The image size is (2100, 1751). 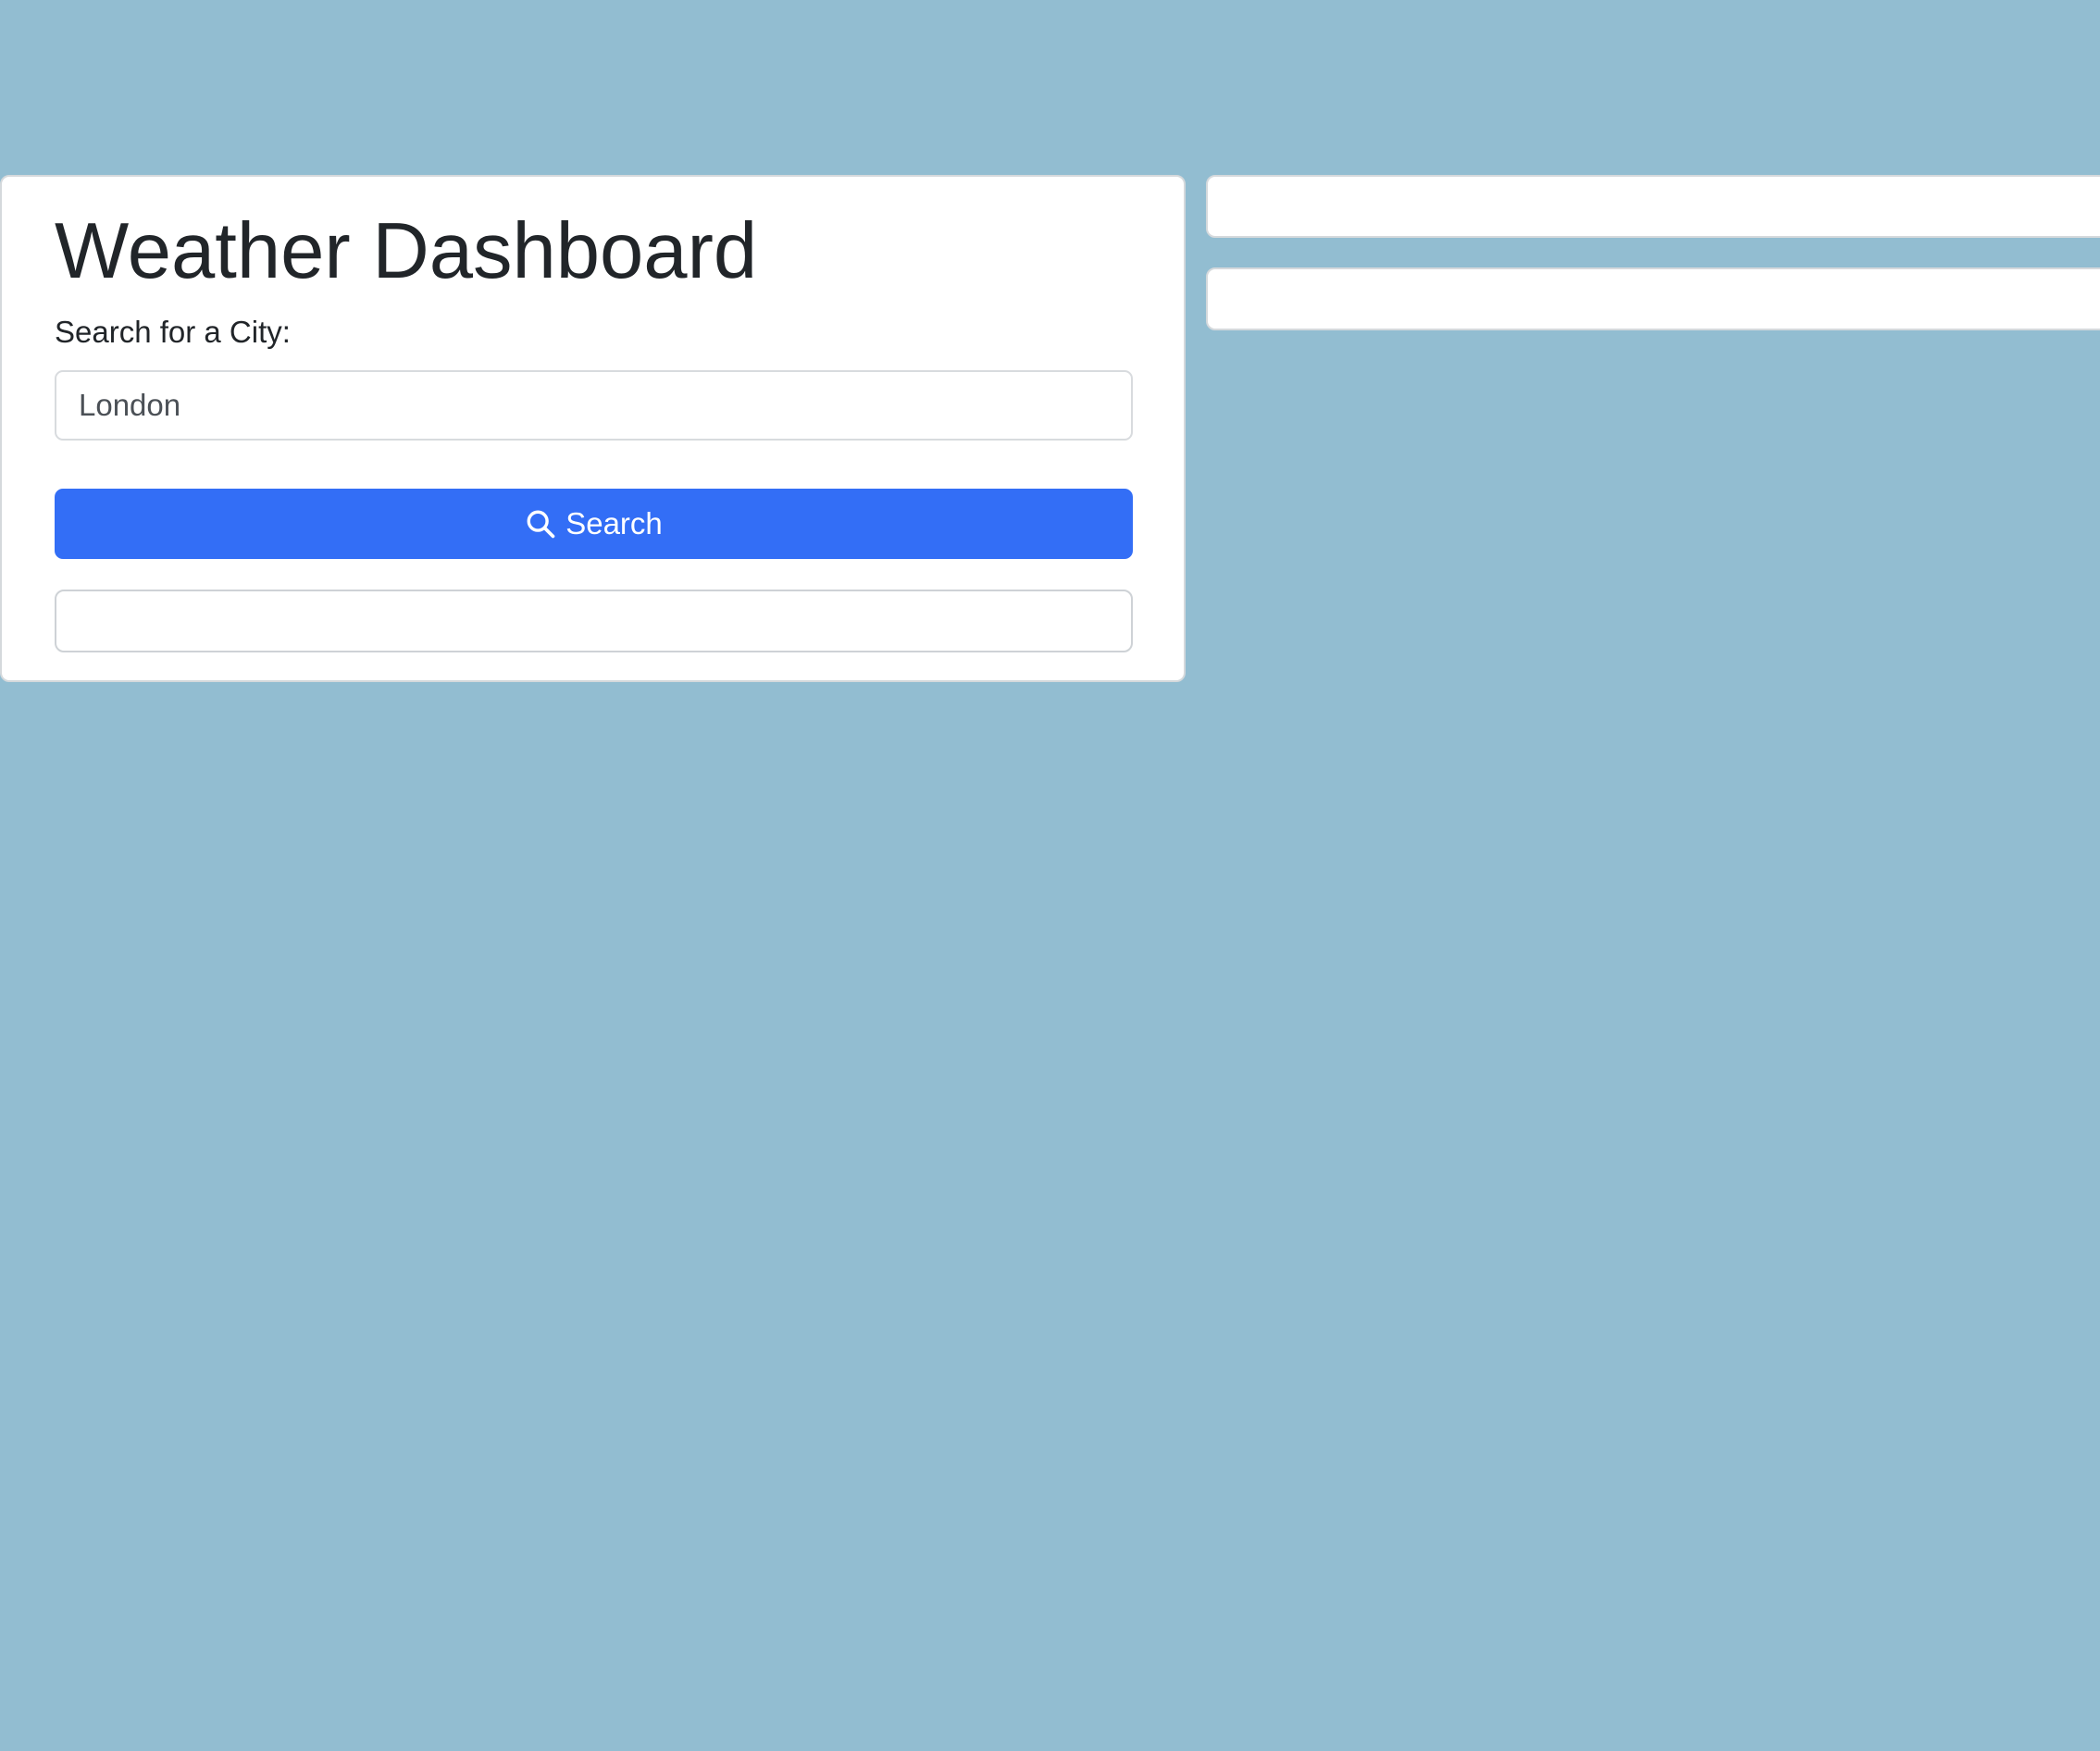 I want to click on city-search-input, so click(x=594, y=405).